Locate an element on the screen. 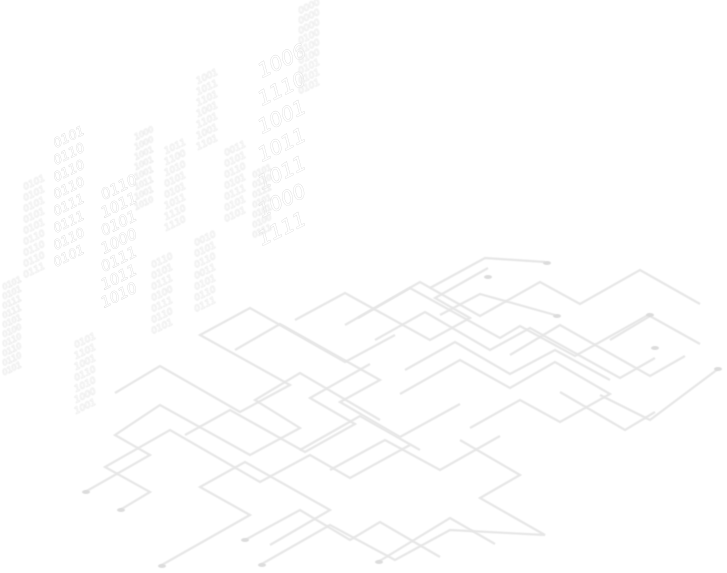 Image resolution: width=727 pixels, height=573 pixels. binary-code-column: 0101010101110111010101000110011001100101 is located at coordinates (12, 326).